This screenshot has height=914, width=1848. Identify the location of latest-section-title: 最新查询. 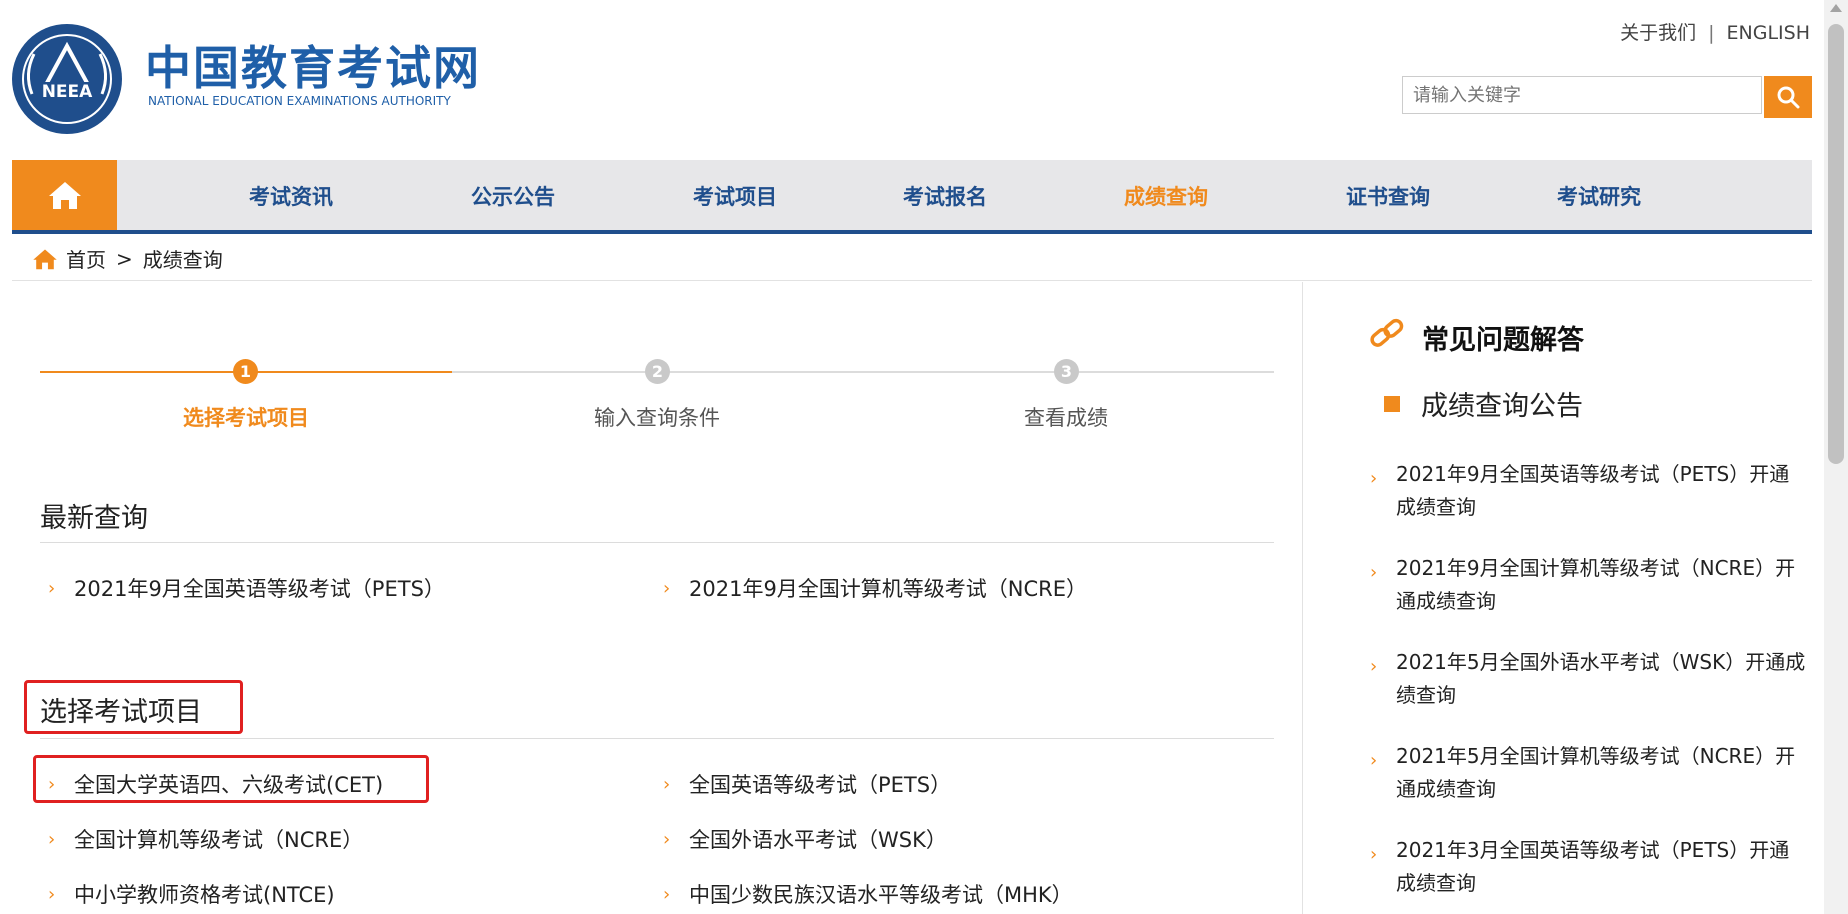
(94, 518).